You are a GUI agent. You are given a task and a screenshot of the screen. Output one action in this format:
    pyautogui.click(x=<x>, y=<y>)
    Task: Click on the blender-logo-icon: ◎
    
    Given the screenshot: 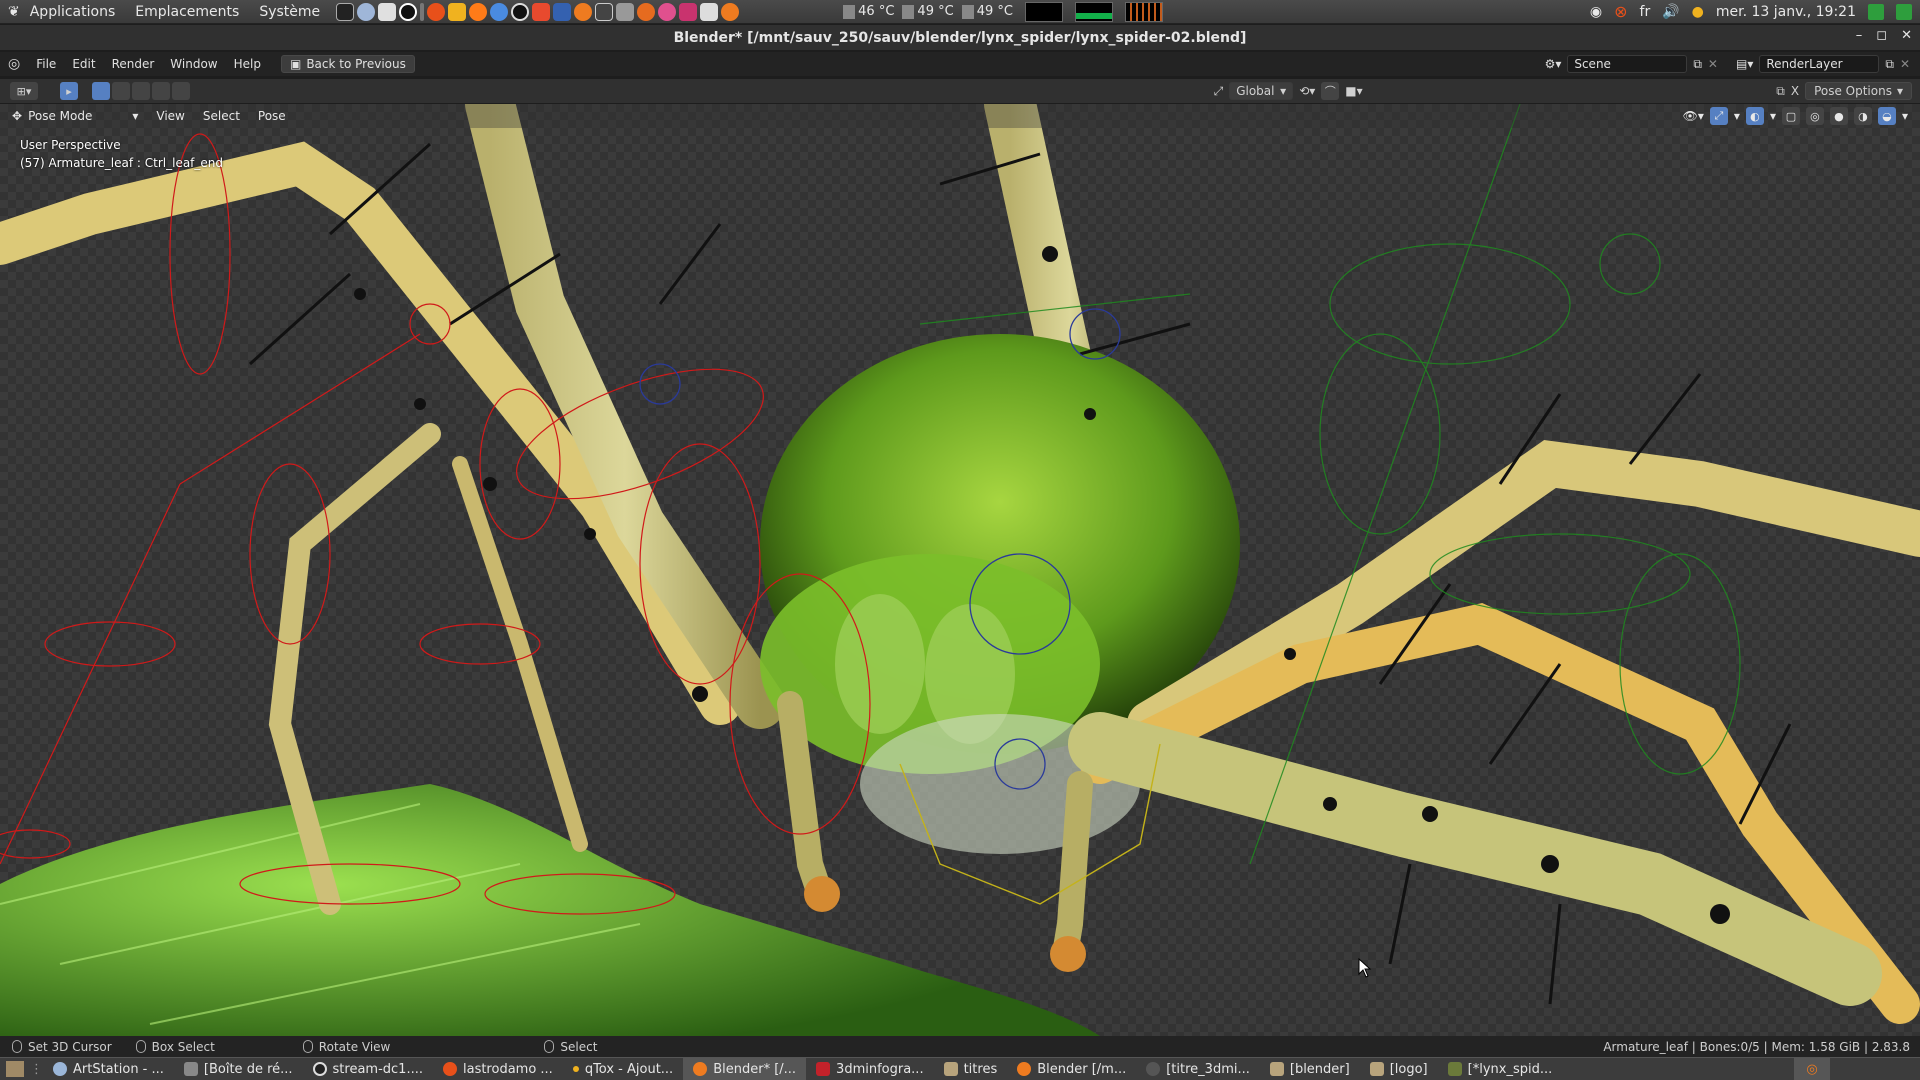 What is the action you would take?
    pyautogui.click(x=14, y=64)
    